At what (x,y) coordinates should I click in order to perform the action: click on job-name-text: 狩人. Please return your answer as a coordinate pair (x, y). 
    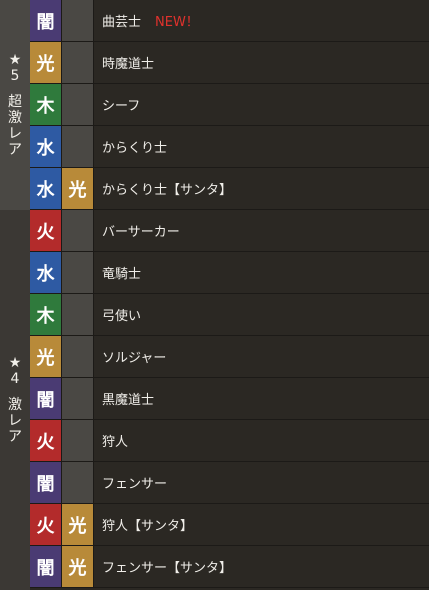
    Looking at the image, I should click on (115, 442).